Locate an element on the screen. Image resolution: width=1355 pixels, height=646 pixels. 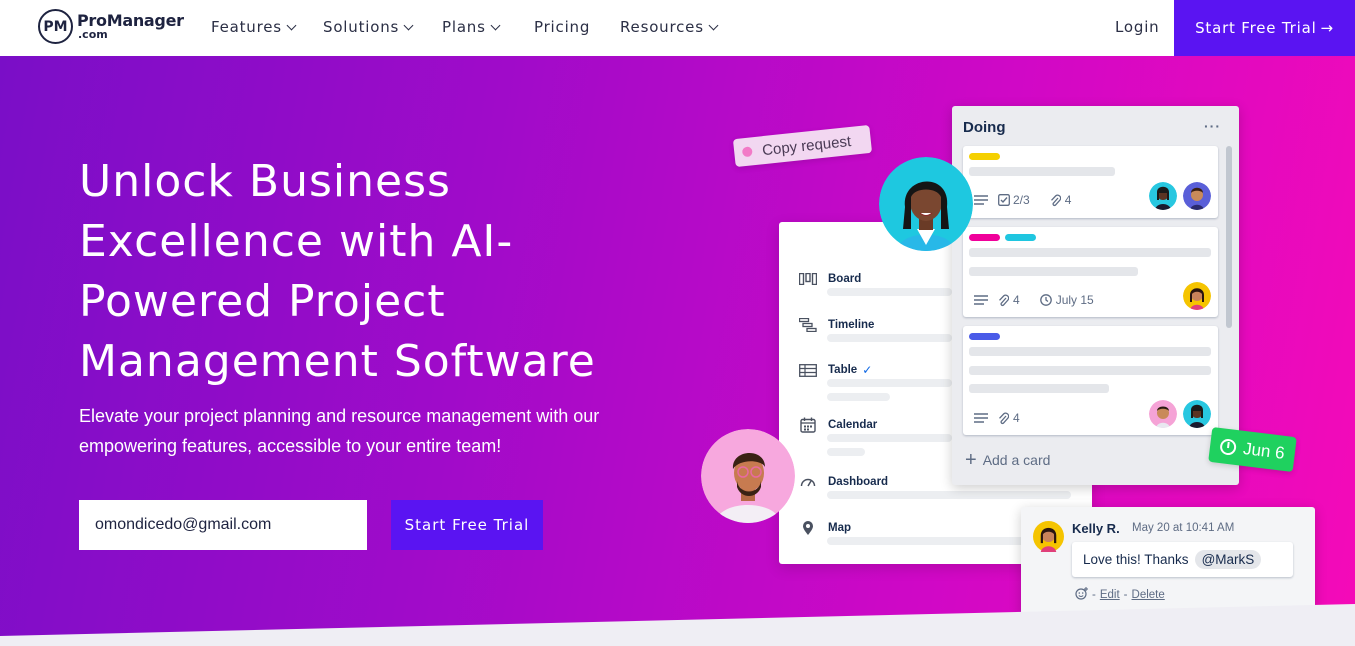
checklist-icon: 2/3 is located at coordinates (1019, 200).